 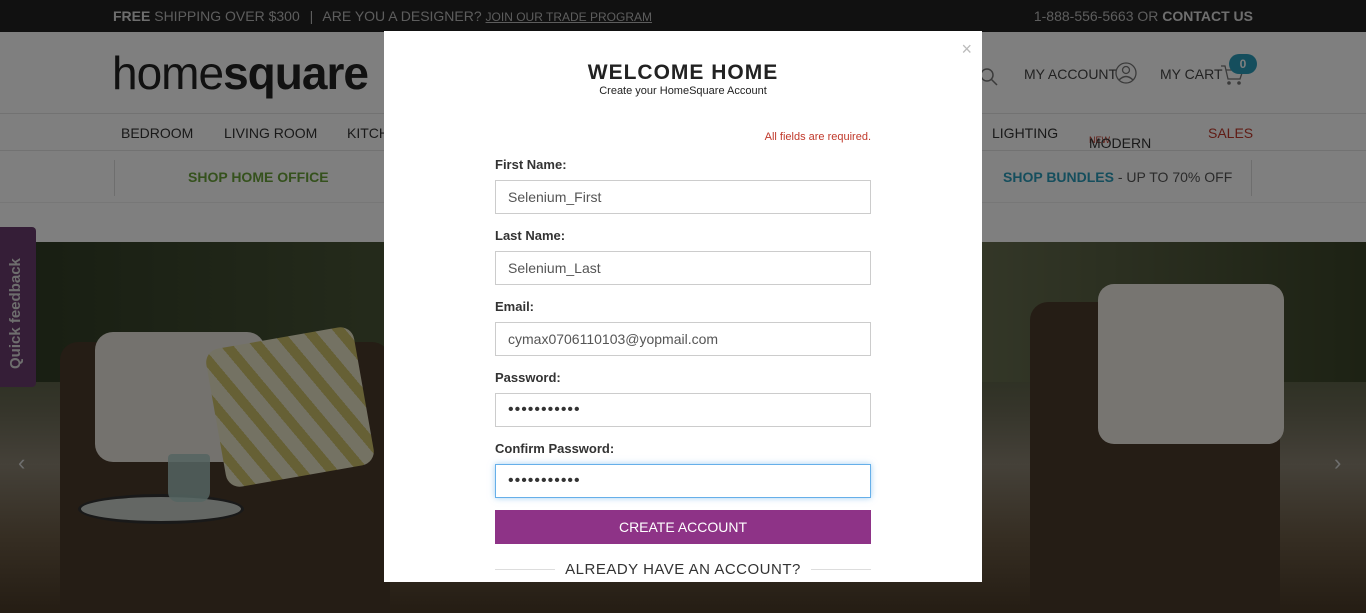 I want to click on first-name-field, so click(x=683, y=197).